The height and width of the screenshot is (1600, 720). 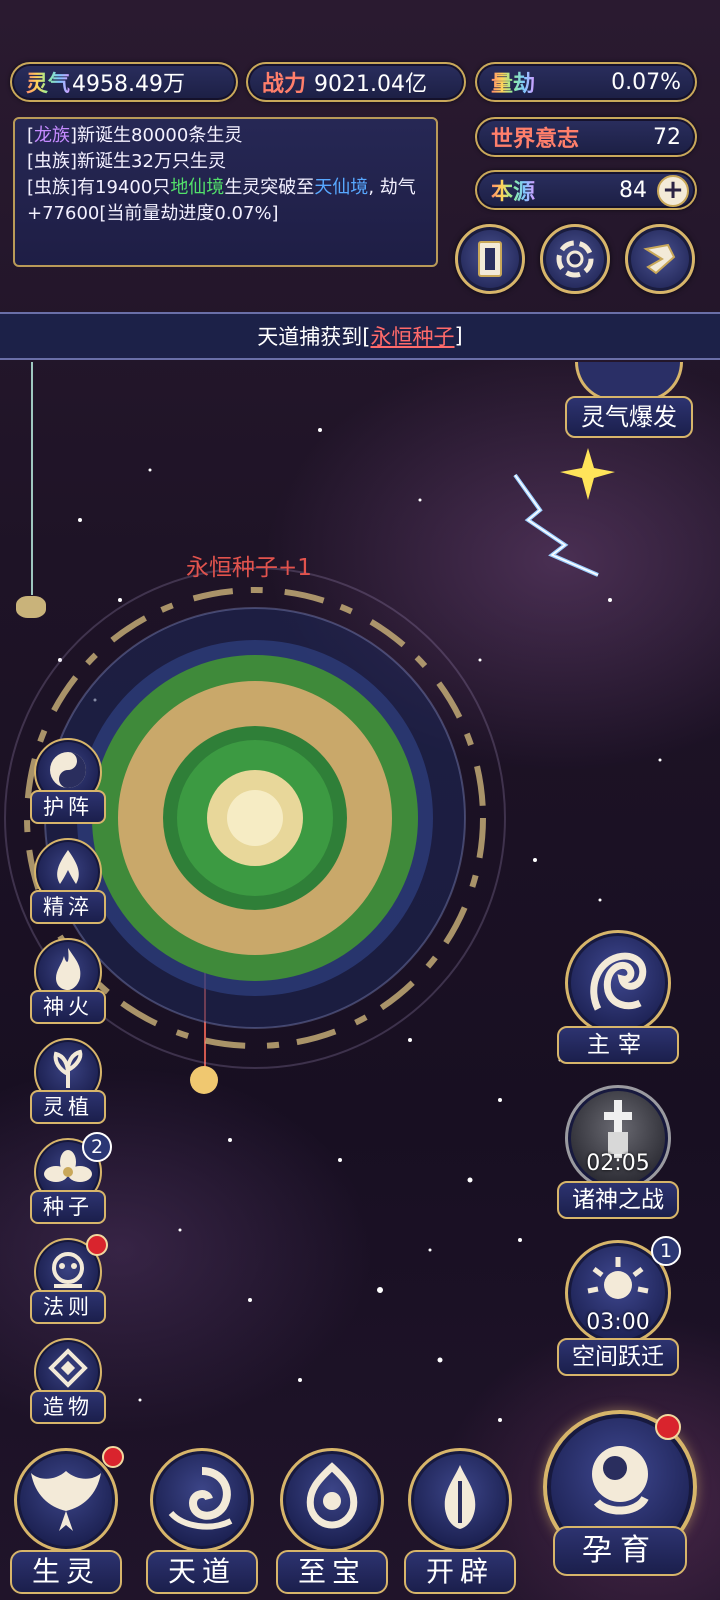 I want to click on settings-button, so click(x=575, y=259).